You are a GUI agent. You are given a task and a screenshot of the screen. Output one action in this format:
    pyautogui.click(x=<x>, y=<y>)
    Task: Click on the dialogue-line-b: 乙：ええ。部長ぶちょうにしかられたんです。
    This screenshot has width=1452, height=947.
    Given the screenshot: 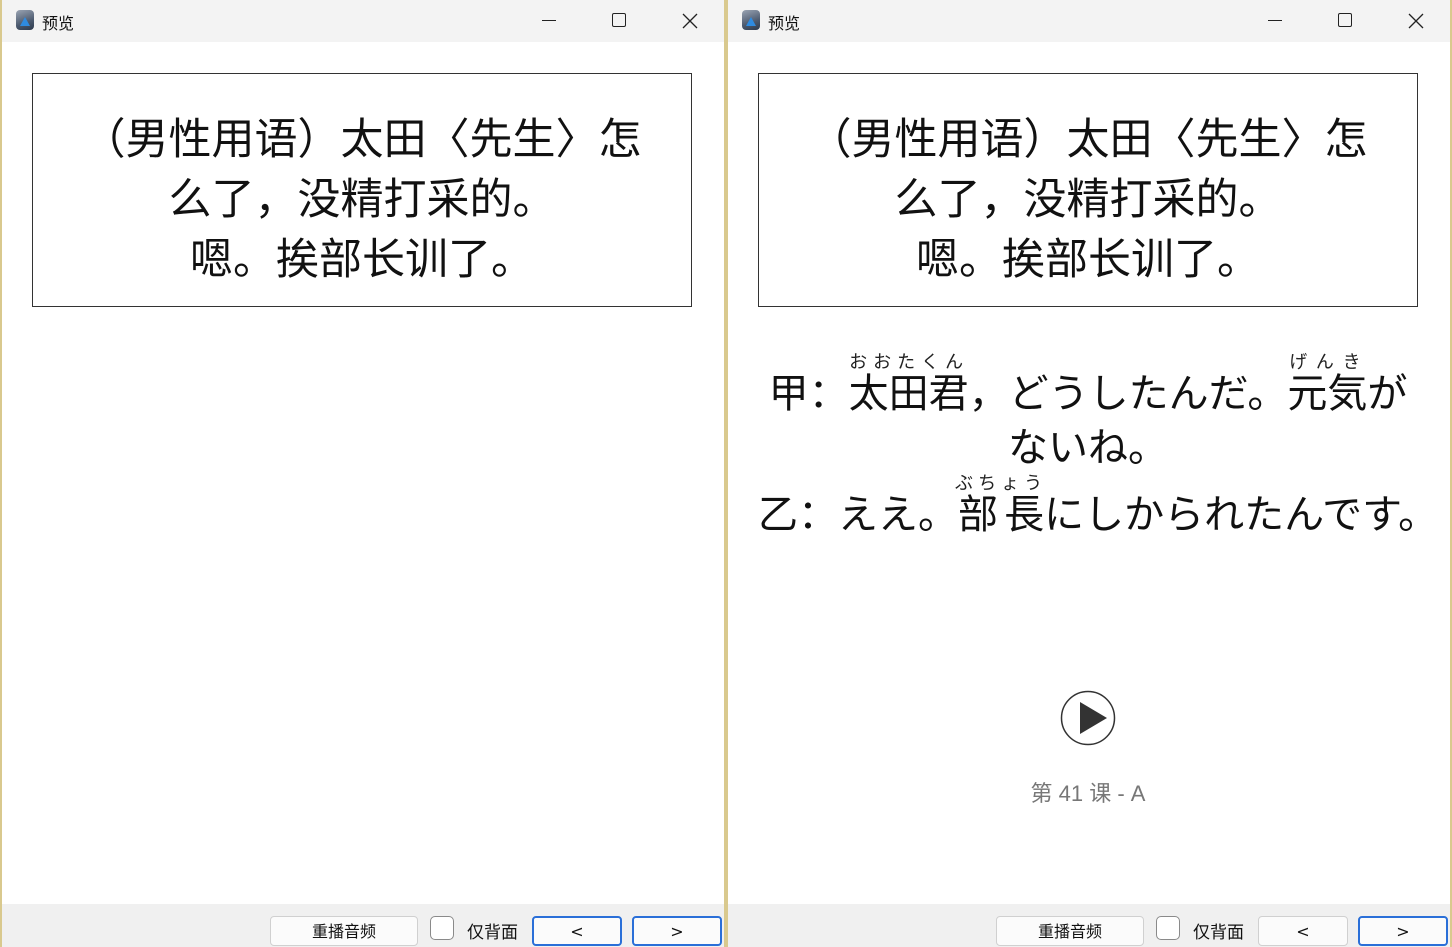 What is the action you would take?
    pyautogui.click(x=1098, y=506)
    